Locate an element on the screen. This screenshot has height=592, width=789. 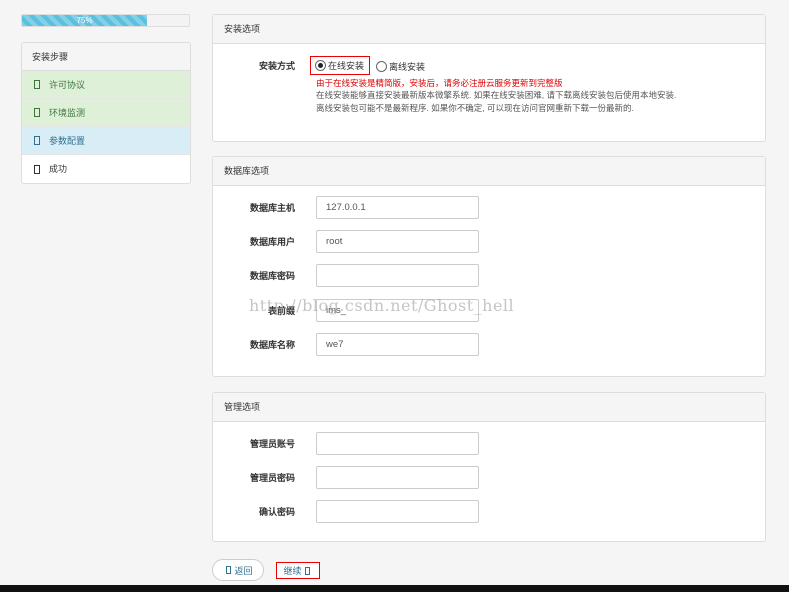
admin-account-input is located at coordinates (397, 443).